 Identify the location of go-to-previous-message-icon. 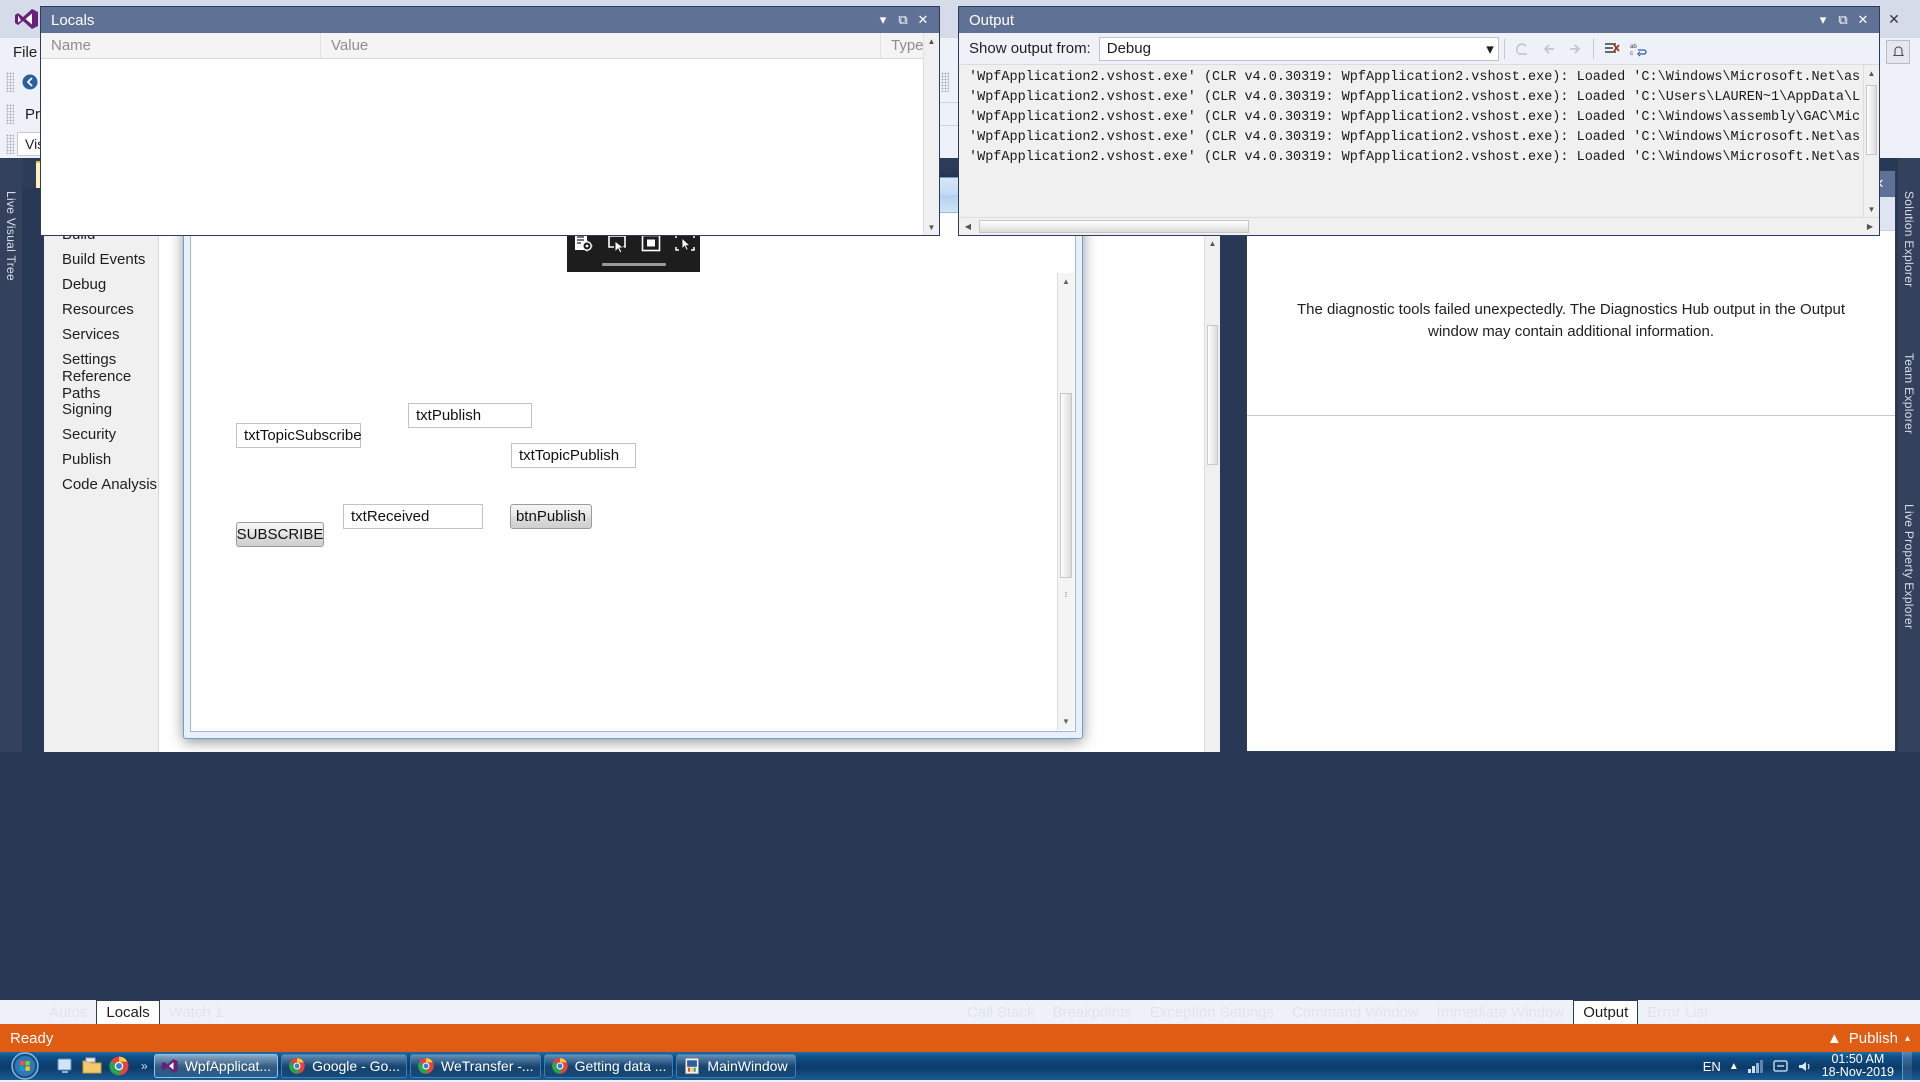
(1549, 49).